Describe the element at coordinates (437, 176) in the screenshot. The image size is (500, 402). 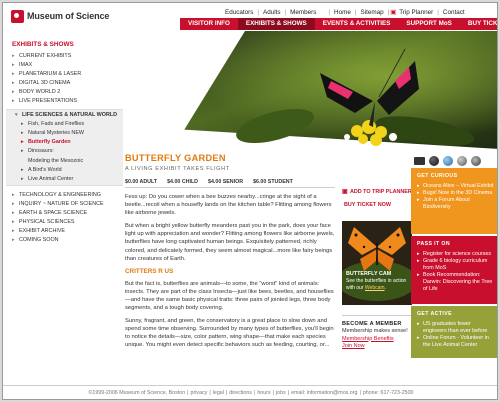
I see `get-curious-title: GET CURIOUS` at that location.